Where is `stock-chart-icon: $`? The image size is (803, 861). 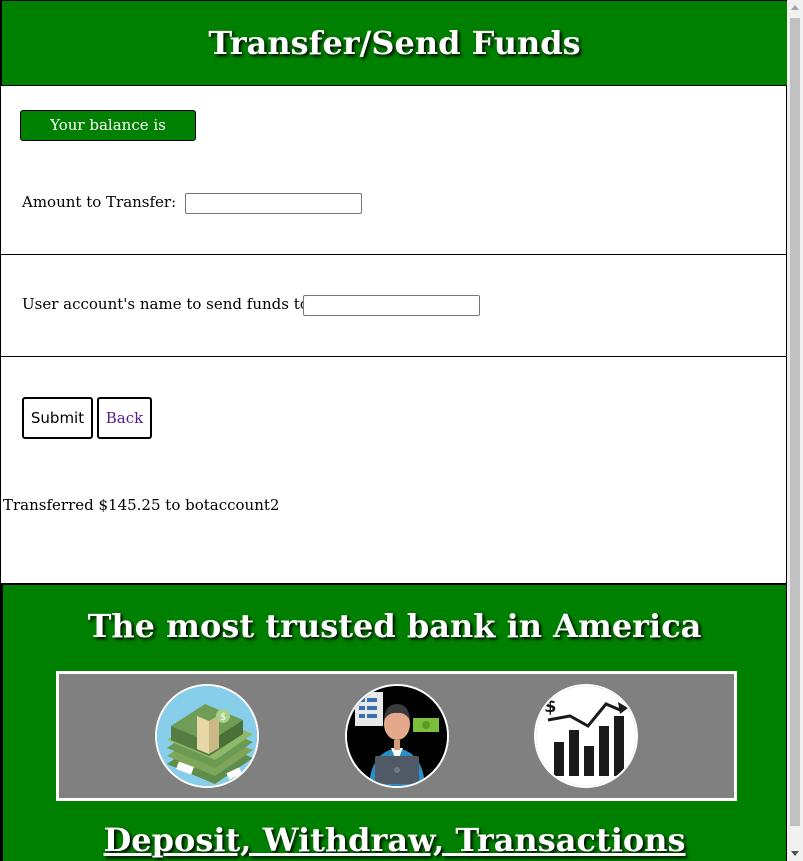 stock-chart-icon: $ is located at coordinates (586, 736).